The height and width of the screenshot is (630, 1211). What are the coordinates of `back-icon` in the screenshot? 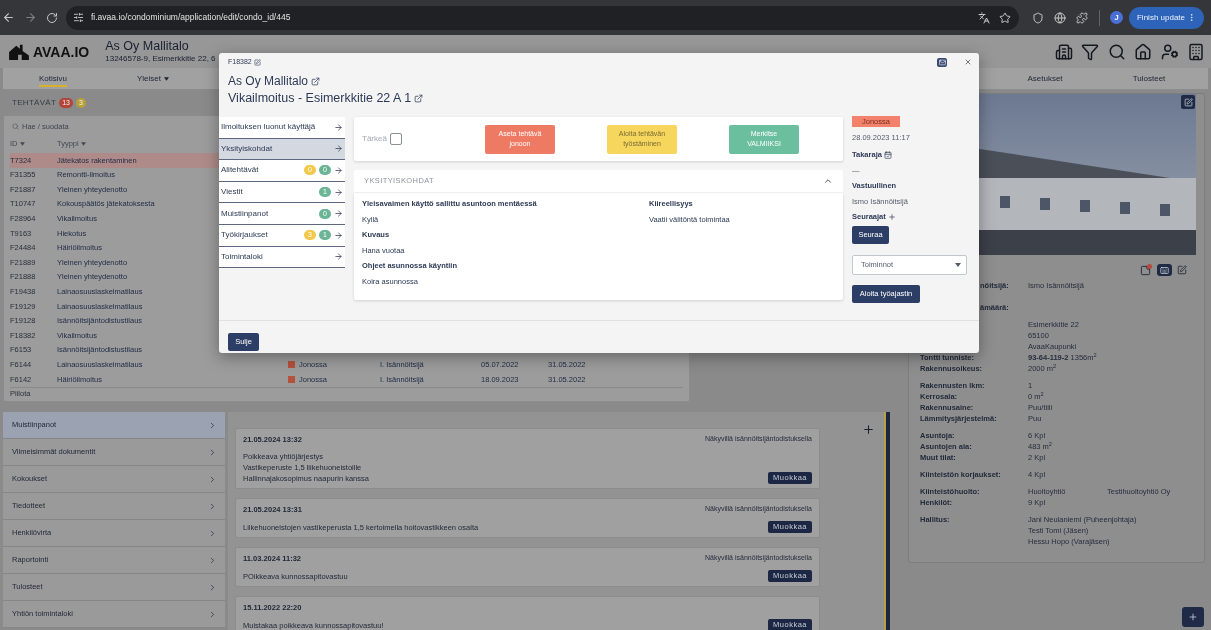 It's located at (8, 17).